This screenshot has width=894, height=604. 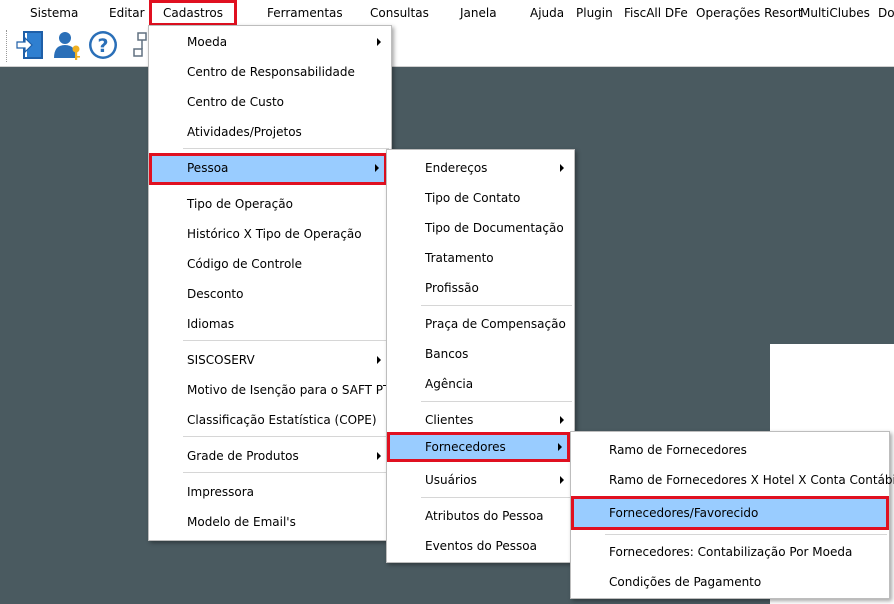 What do you see at coordinates (270, 204) in the screenshot?
I see `menu-item-tipo-operacao: Tipo de Operação` at bounding box center [270, 204].